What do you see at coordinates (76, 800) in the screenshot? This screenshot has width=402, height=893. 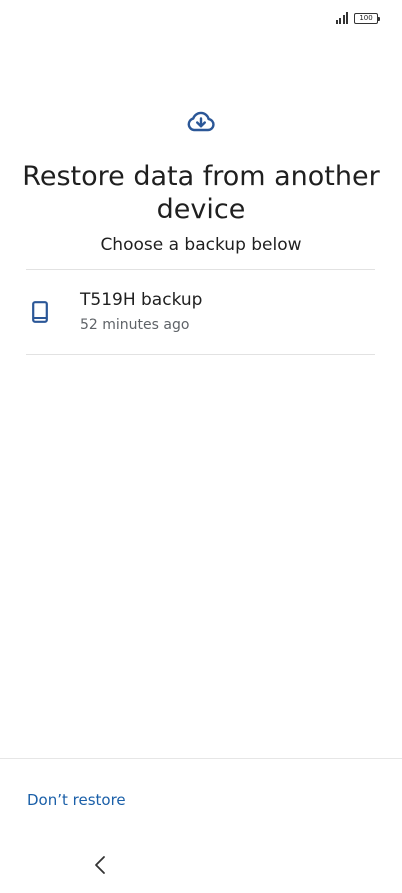 I see `dont-restore-button: Don’t restore` at bounding box center [76, 800].